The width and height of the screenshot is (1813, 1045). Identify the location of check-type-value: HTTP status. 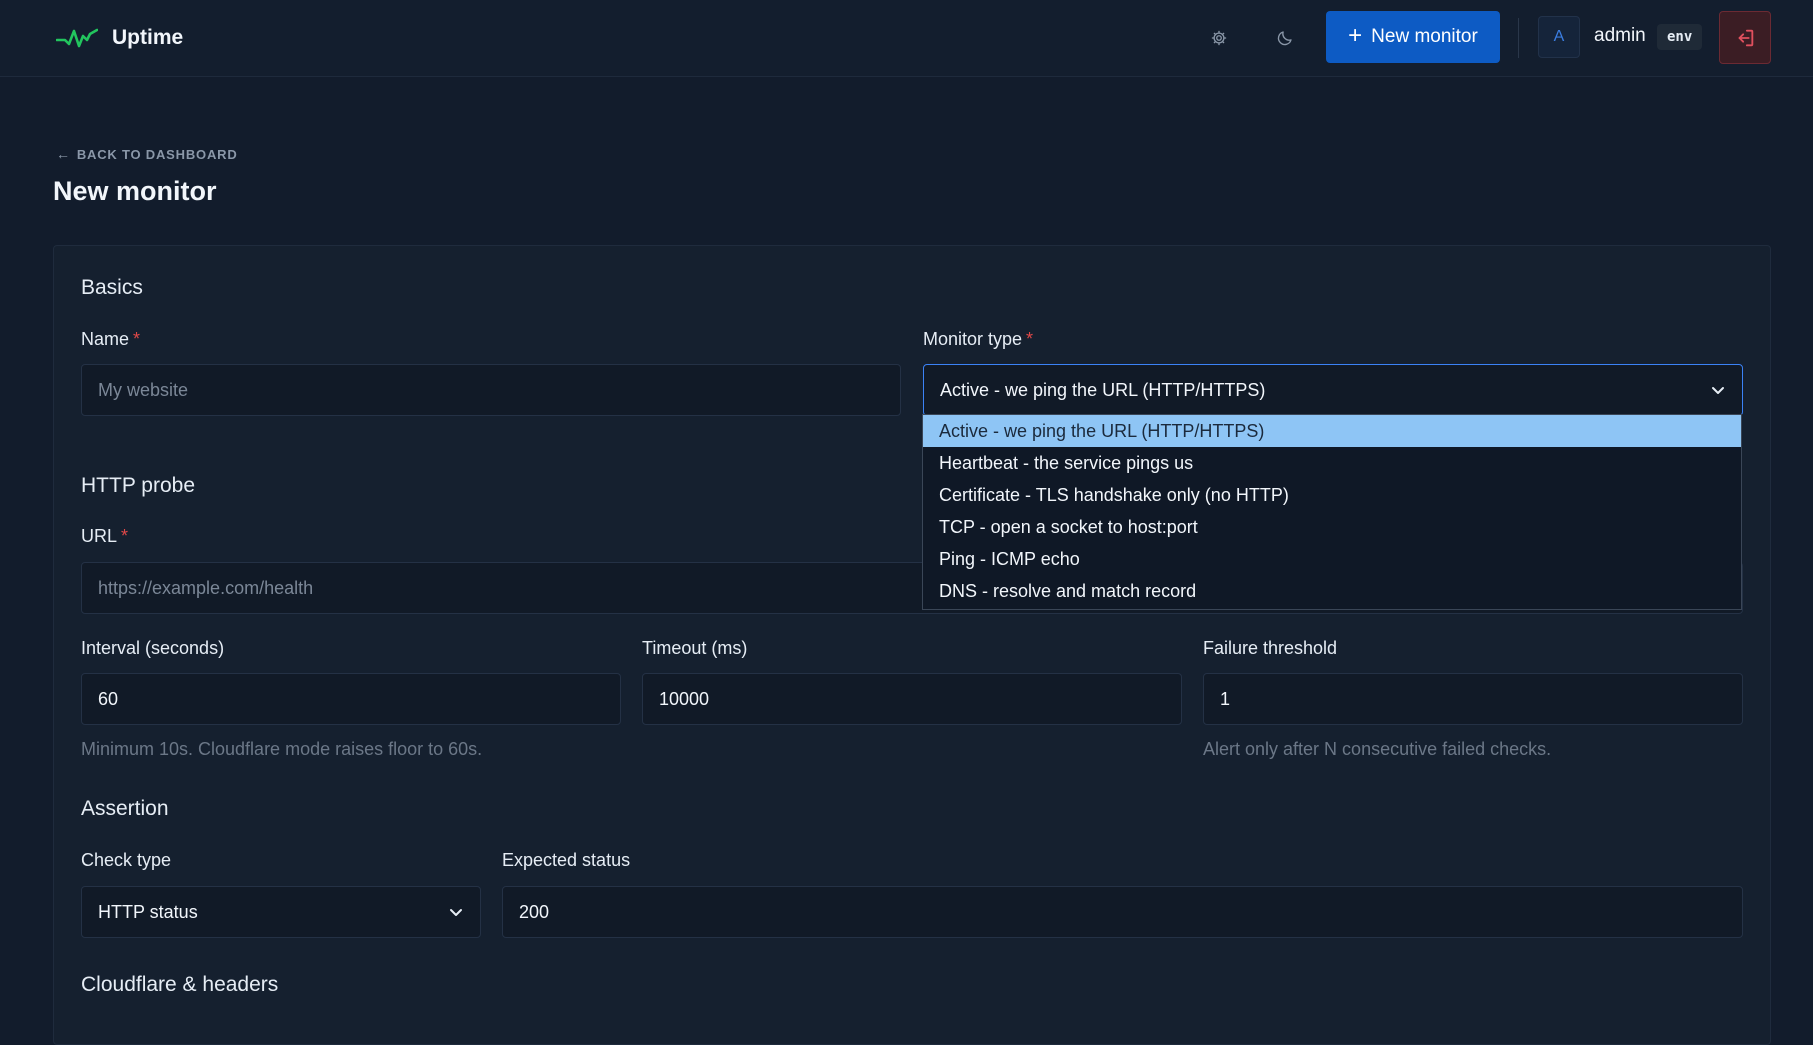
(148, 911).